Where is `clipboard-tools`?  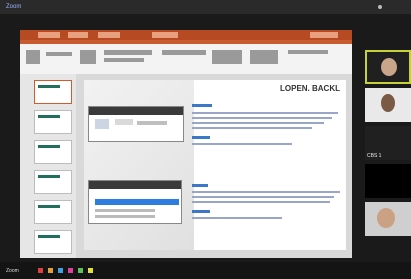 clipboard-tools is located at coordinates (59, 54).